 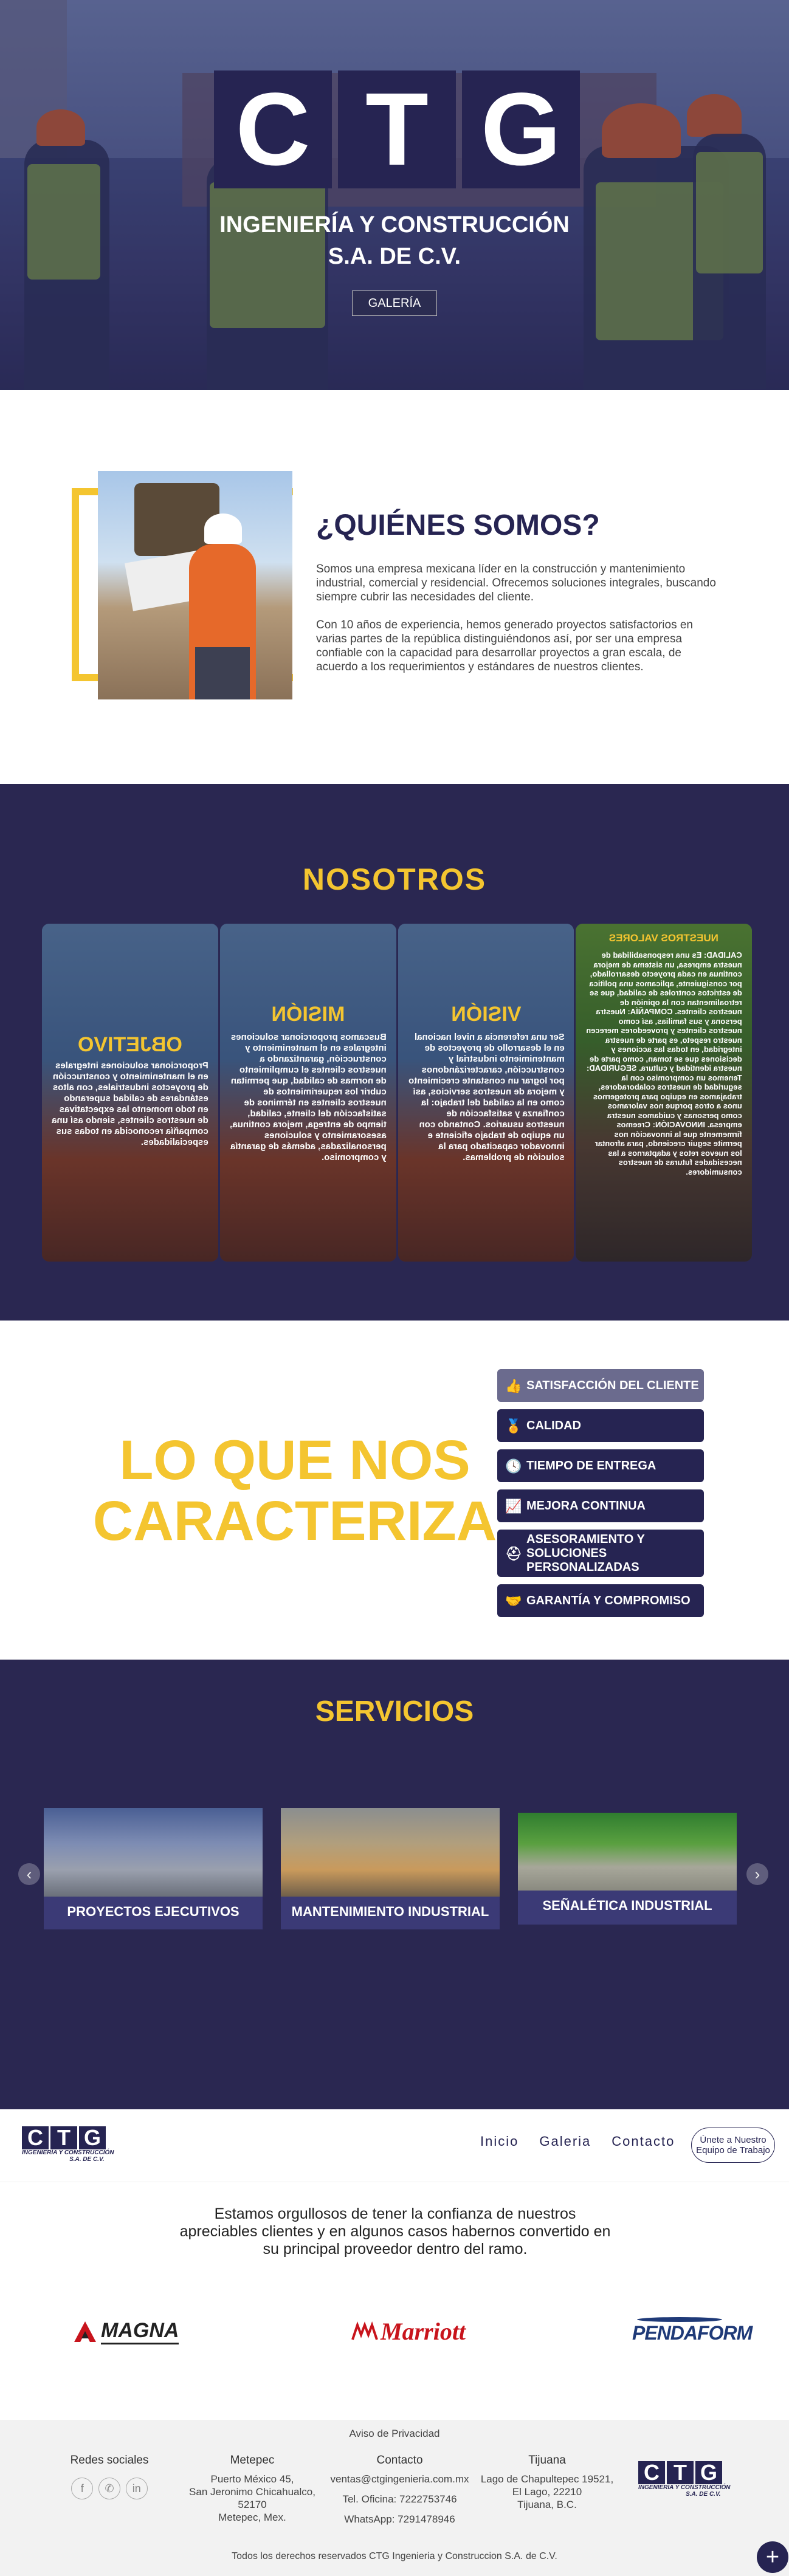 What do you see at coordinates (772, 2557) in the screenshot?
I see `plus-button: +` at bounding box center [772, 2557].